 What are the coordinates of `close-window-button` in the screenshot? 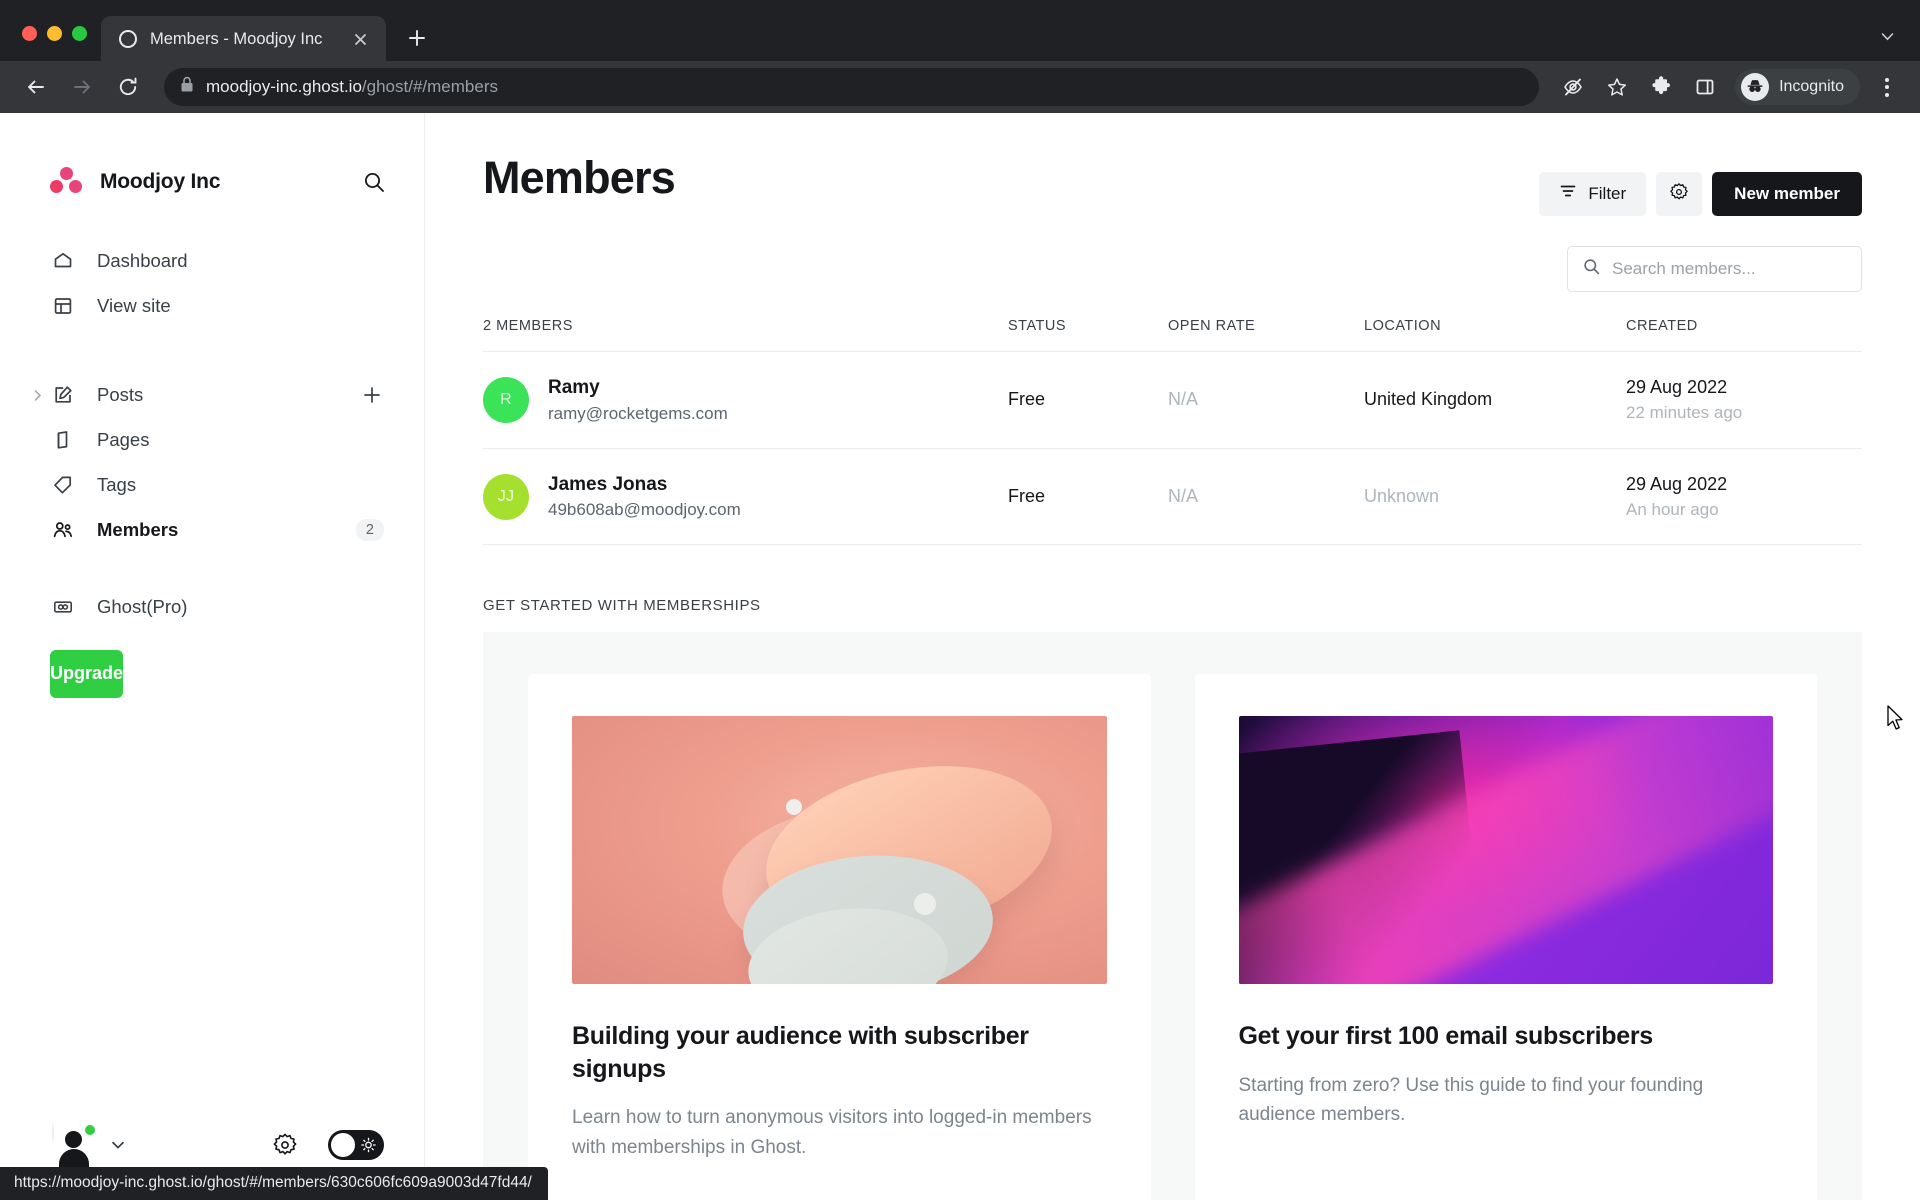 It's located at (29, 34).